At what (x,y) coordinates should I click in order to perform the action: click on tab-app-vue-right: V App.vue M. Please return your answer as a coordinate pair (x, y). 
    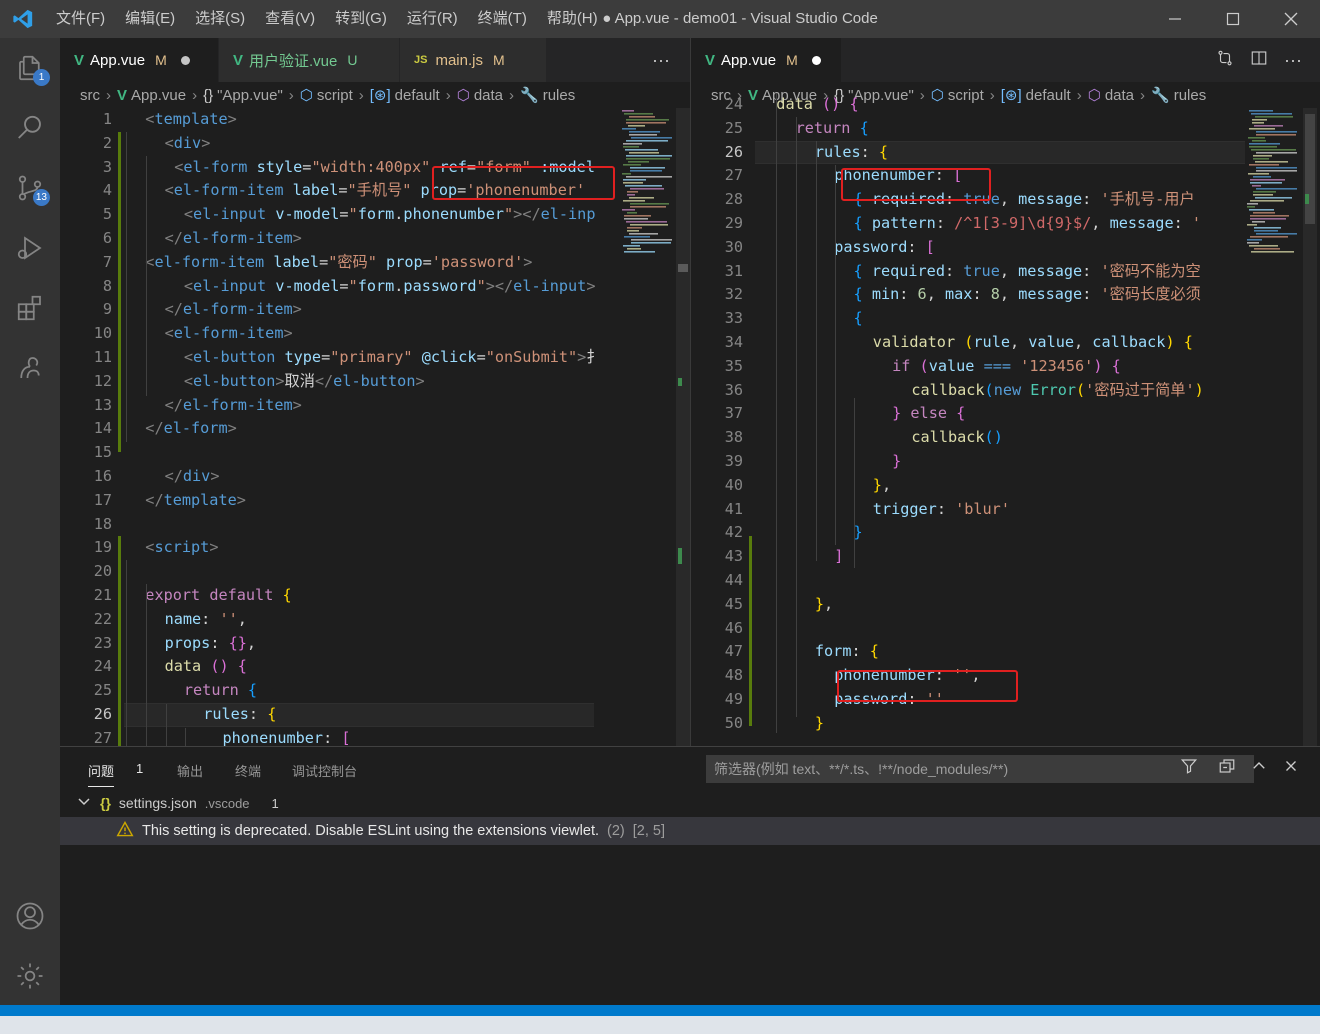
    Looking at the image, I should click on (766, 60).